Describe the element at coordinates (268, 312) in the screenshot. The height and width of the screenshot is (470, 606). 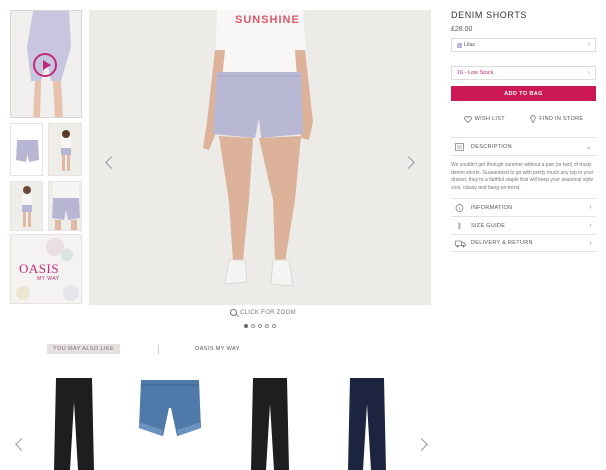
I see `zoom-label: CLICK FOR ZOOM` at that location.